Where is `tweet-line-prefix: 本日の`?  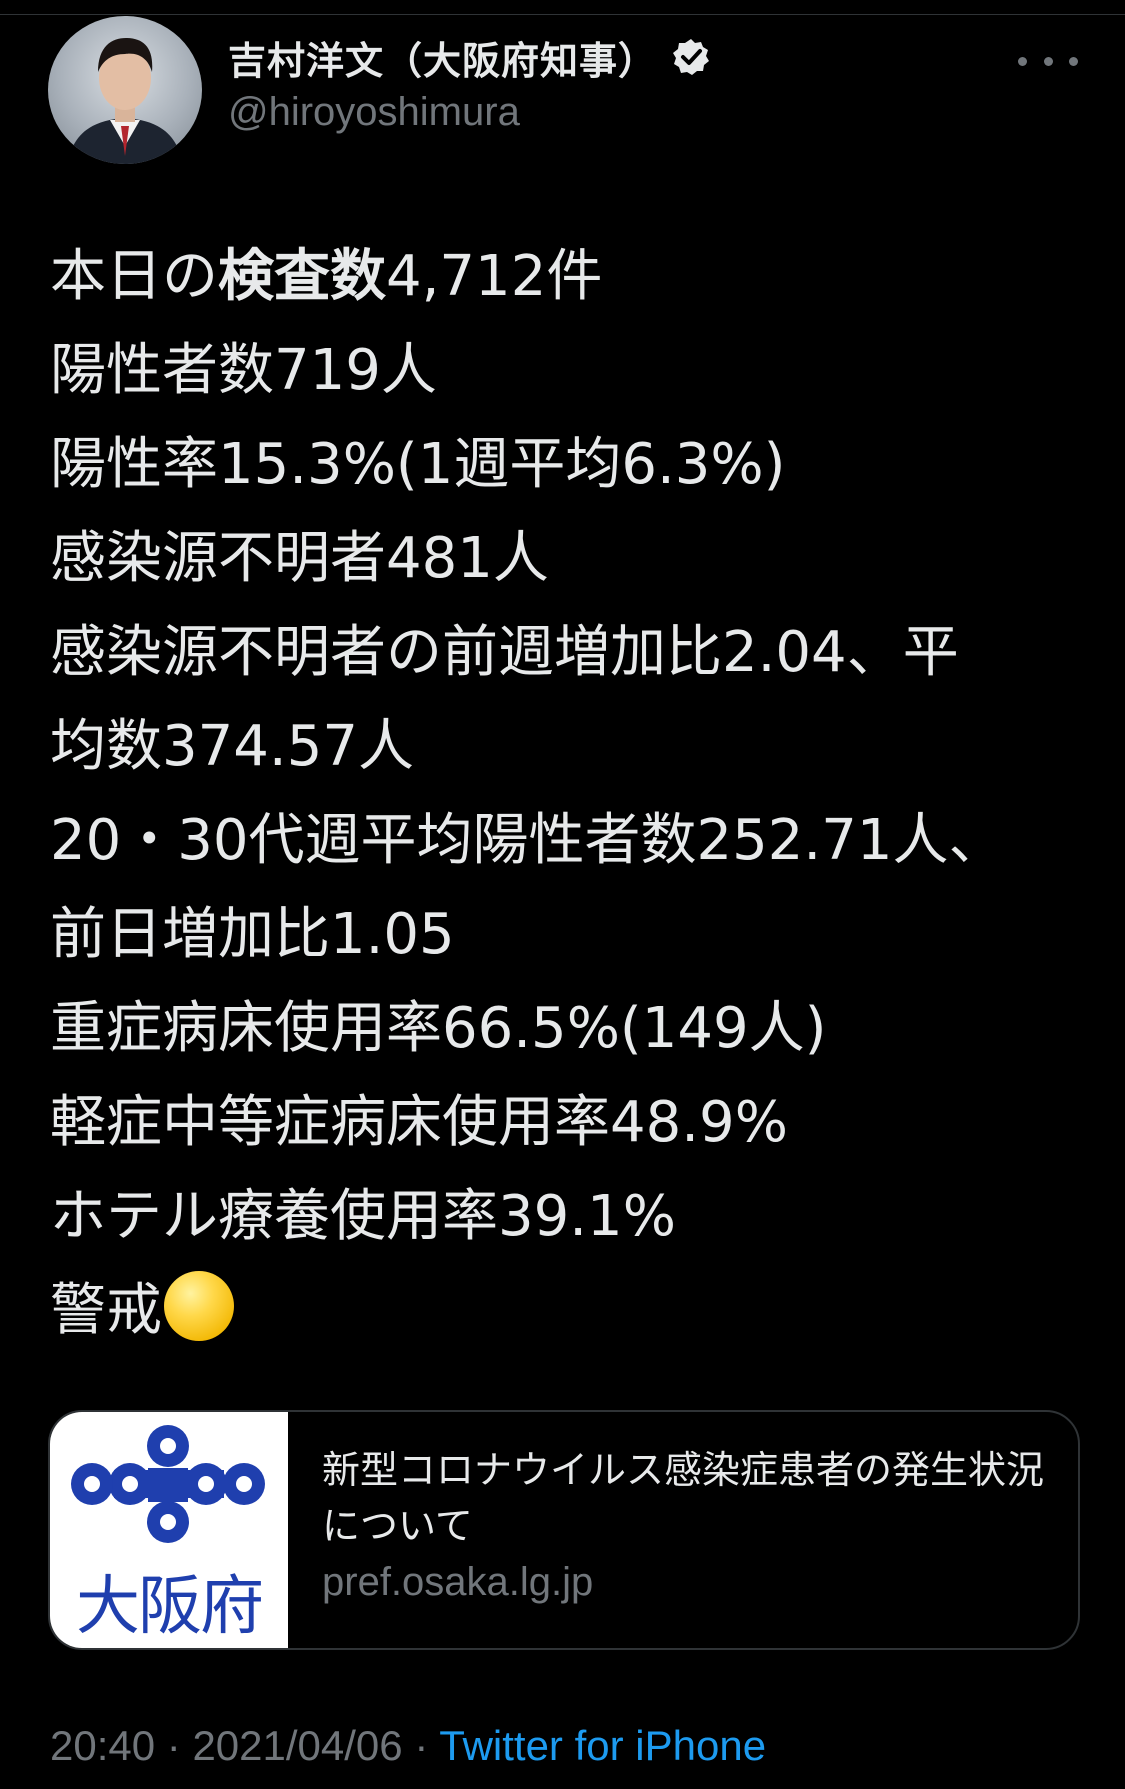 tweet-line-prefix: 本日の is located at coordinates (134, 276).